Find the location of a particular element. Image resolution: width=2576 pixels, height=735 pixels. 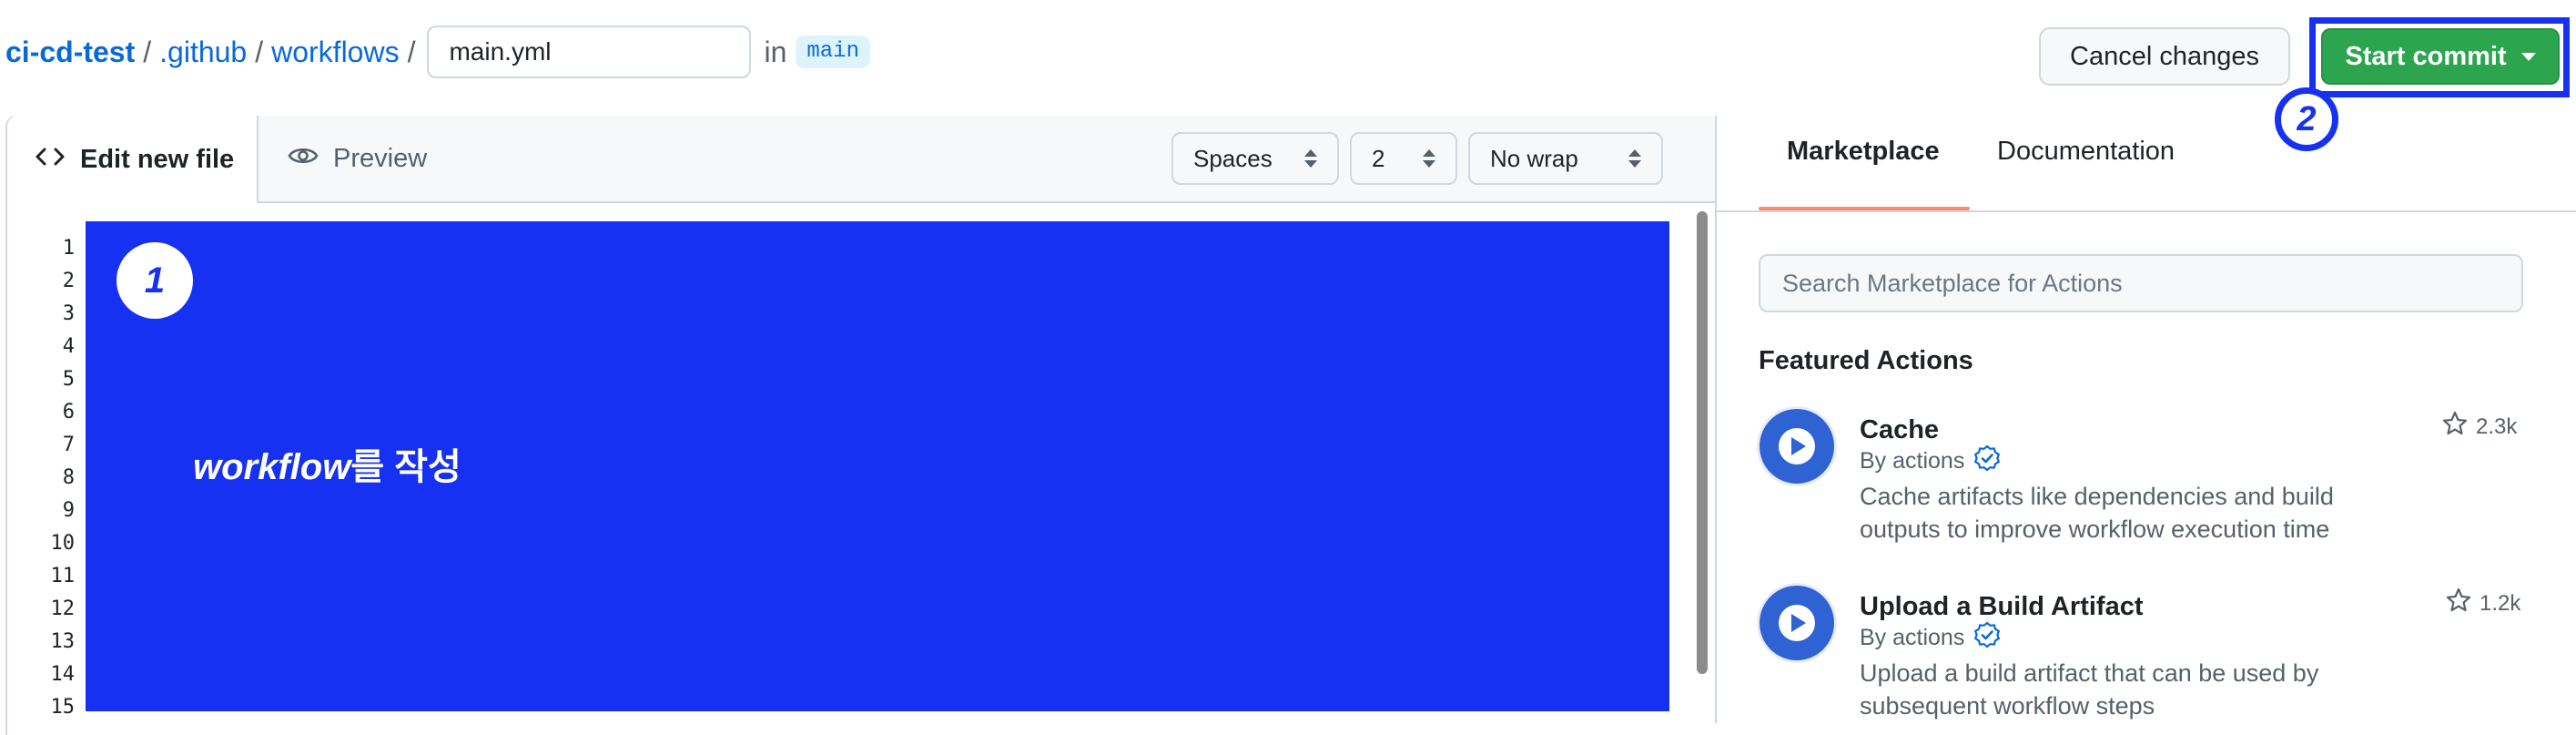

indent-size-value: 2 is located at coordinates (1378, 158).